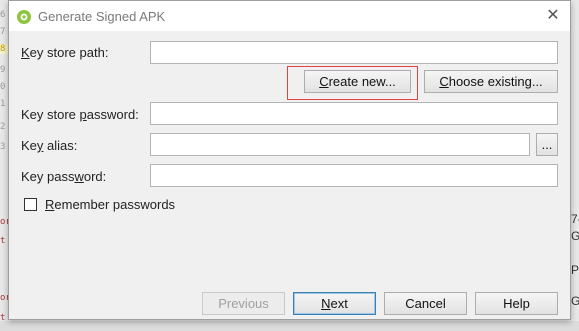 The width and height of the screenshot is (579, 331). What do you see at coordinates (516, 303) in the screenshot?
I see `help-button: Help` at bounding box center [516, 303].